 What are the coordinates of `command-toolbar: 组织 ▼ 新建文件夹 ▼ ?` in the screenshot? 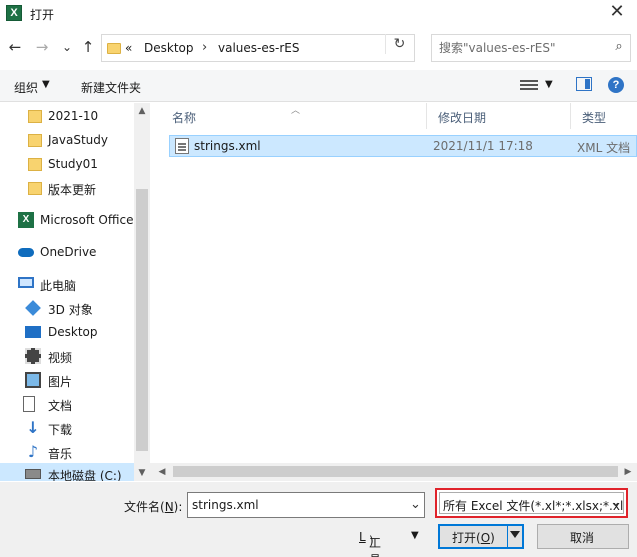 It's located at (318, 86).